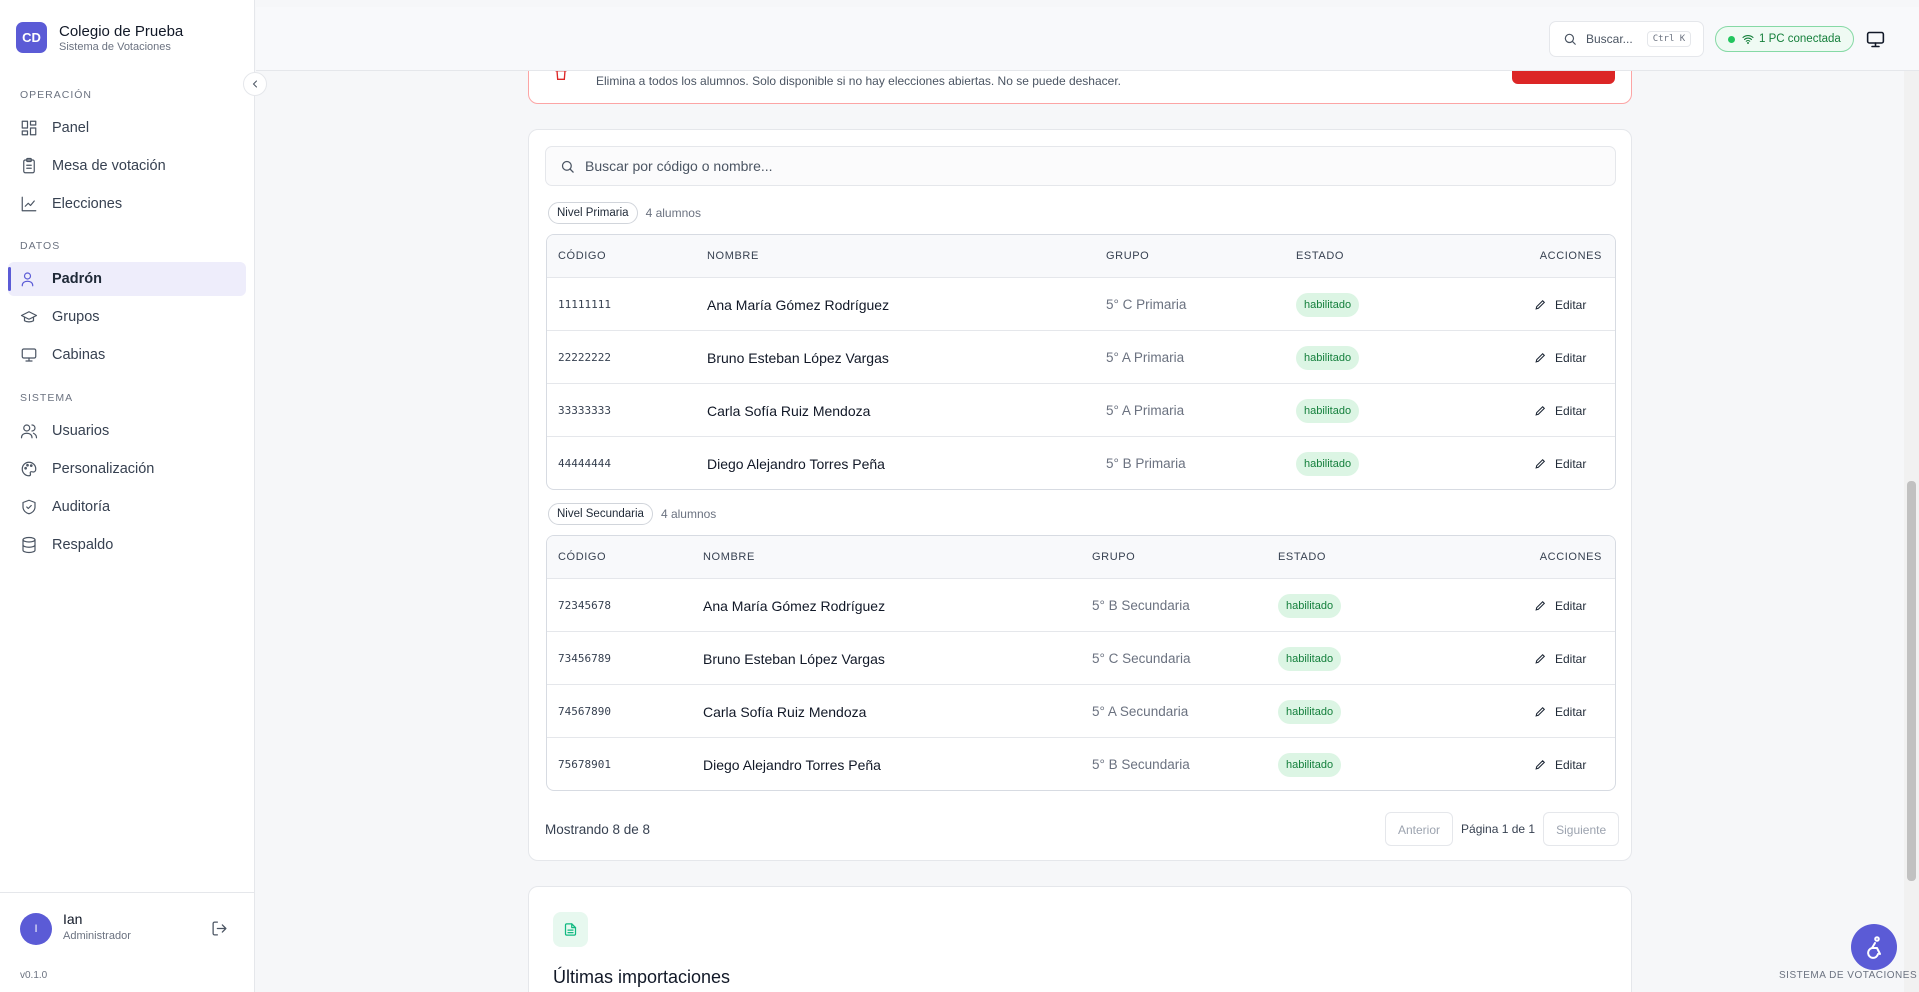 Image resolution: width=1919 pixels, height=992 pixels. What do you see at coordinates (121, 31) in the screenshot?
I see `brand-name: Colegio de Prueba` at bounding box center [121, 31].